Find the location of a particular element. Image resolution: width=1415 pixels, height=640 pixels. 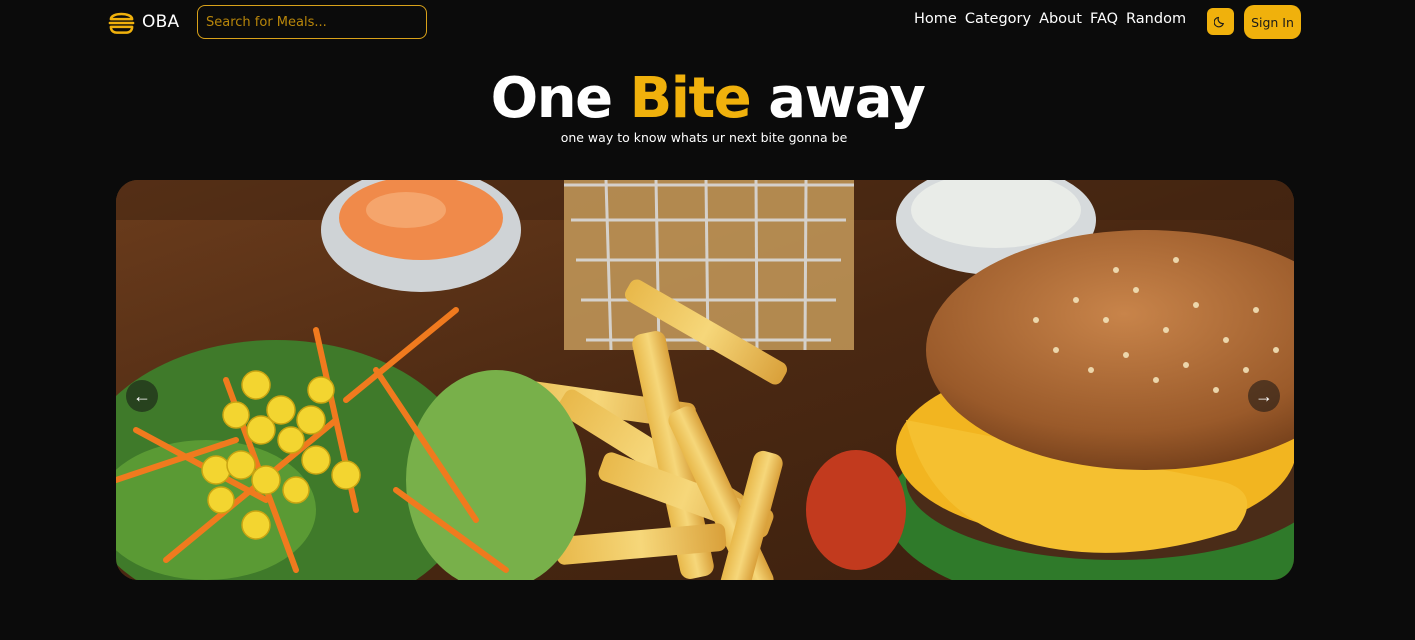

nav-link-about: About is located at coordinates (1060, 19).